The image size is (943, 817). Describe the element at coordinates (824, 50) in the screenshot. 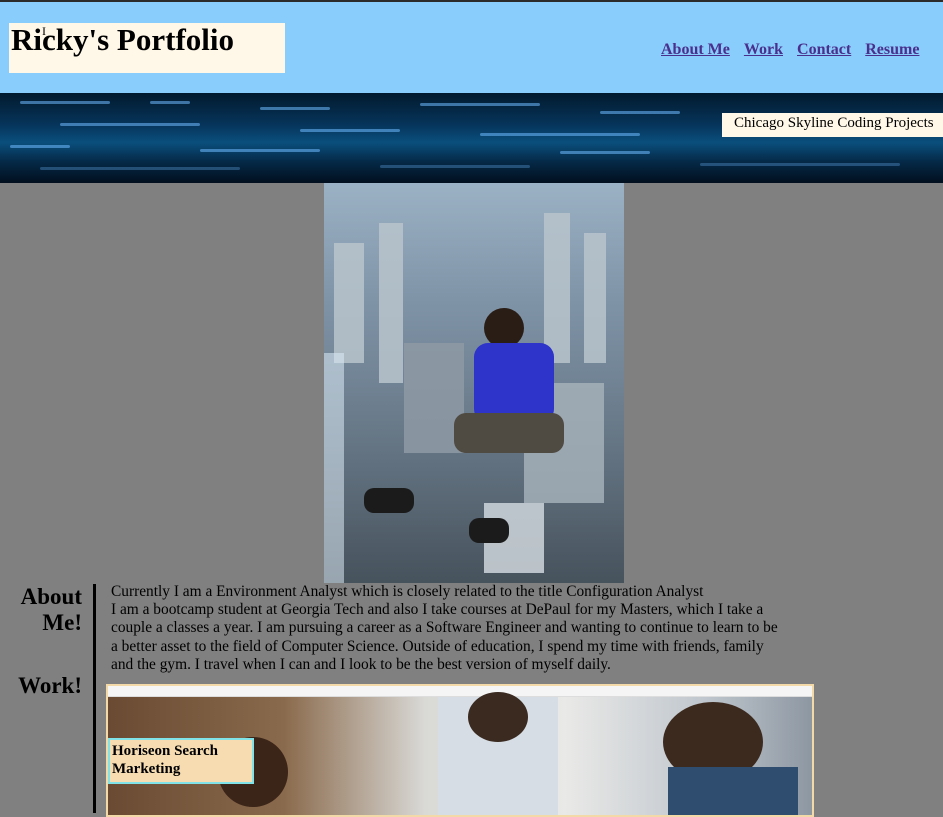

I see `nav-link-contact: Contact` at that location.